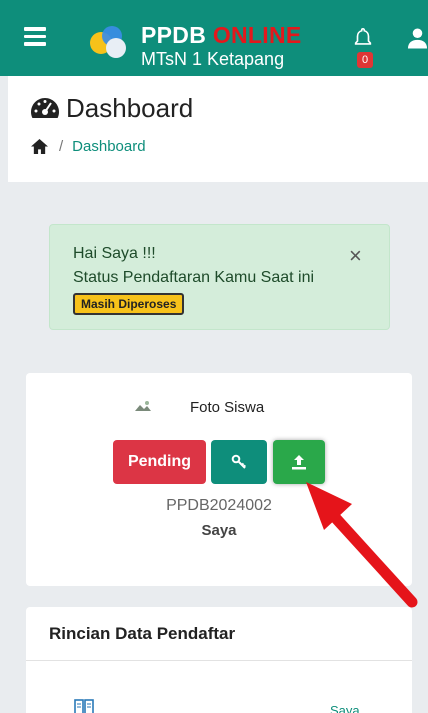  I want to click on app-logo, so click(111, 43).